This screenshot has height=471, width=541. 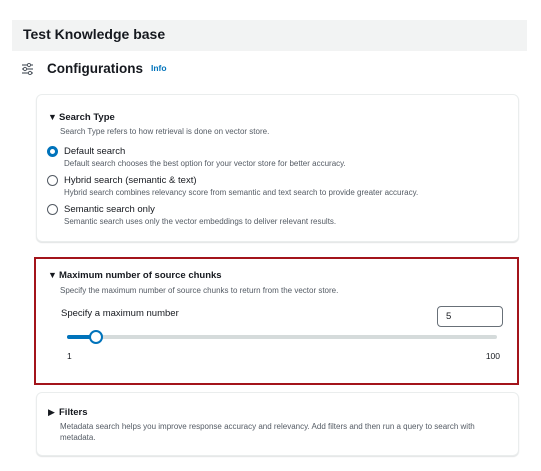 I want to click on search-type-title: Search Type, so click(x=87, y=117).